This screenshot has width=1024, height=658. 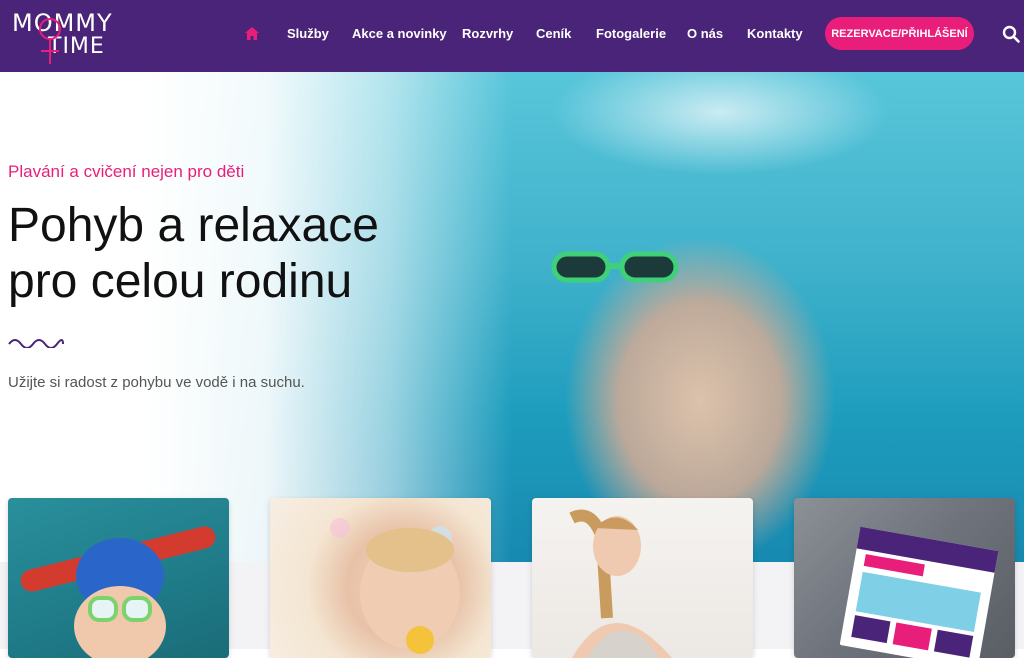 I want to click on card-baby, so click(x=380, y=578).